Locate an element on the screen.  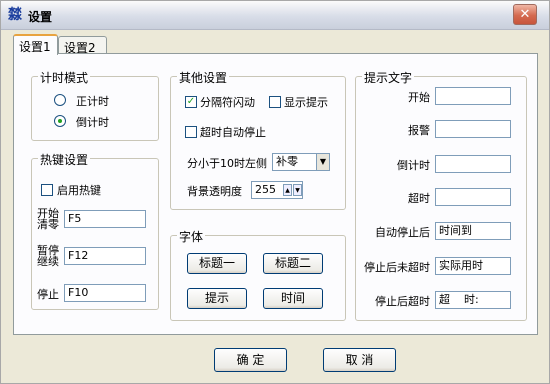
chevron-down-icon: ▼ is located at coordinates (322, 162).